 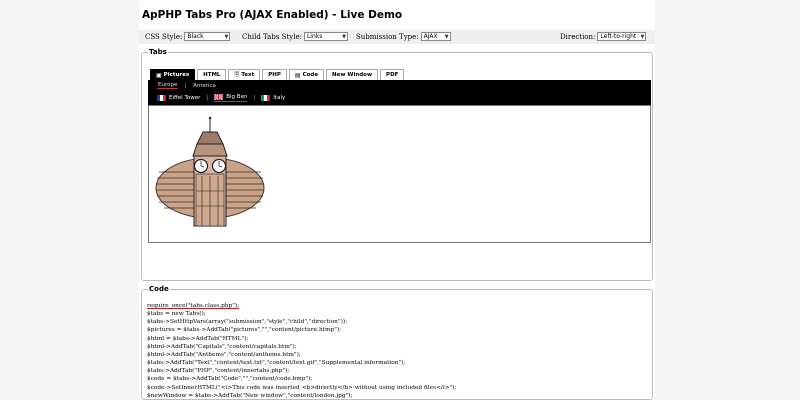 I want to click on childtab-bar: Eiffel Tower | Big Ben | Italy, so click(x=221, y=98).